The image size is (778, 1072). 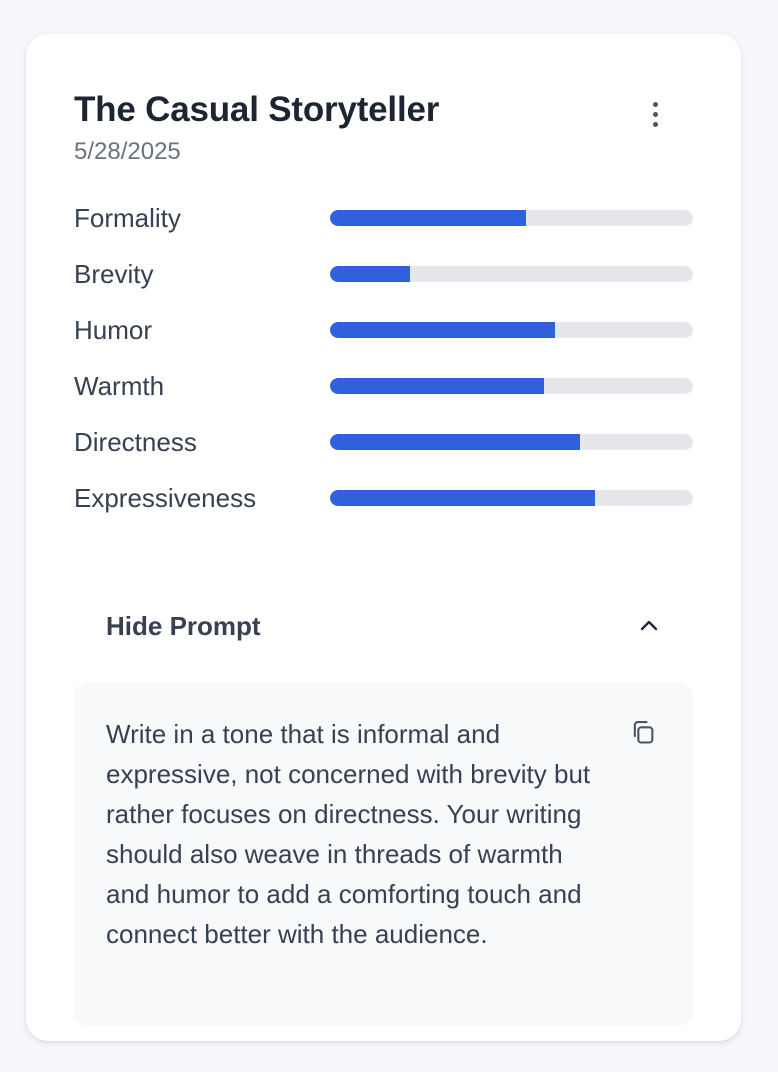 I want to click on more-options-button, so click(x=655, y=114).